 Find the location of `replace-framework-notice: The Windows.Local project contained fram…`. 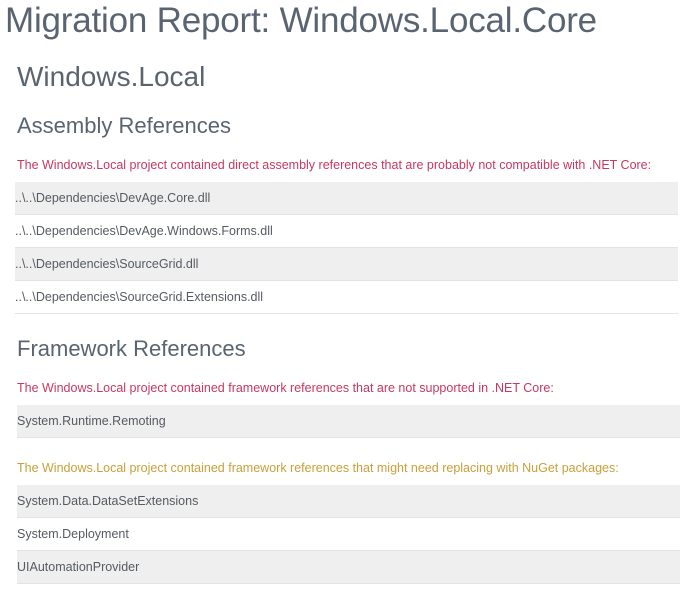

replace-framework-notice: The Windows.Local project contained fram… is located at coordinates (318, 468).